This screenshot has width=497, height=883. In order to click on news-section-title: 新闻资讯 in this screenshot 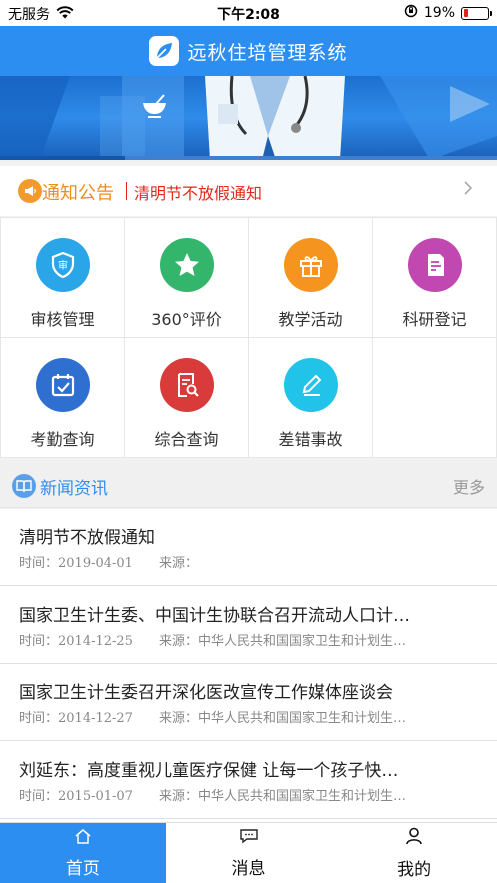, I will do `click(74, 489)`.